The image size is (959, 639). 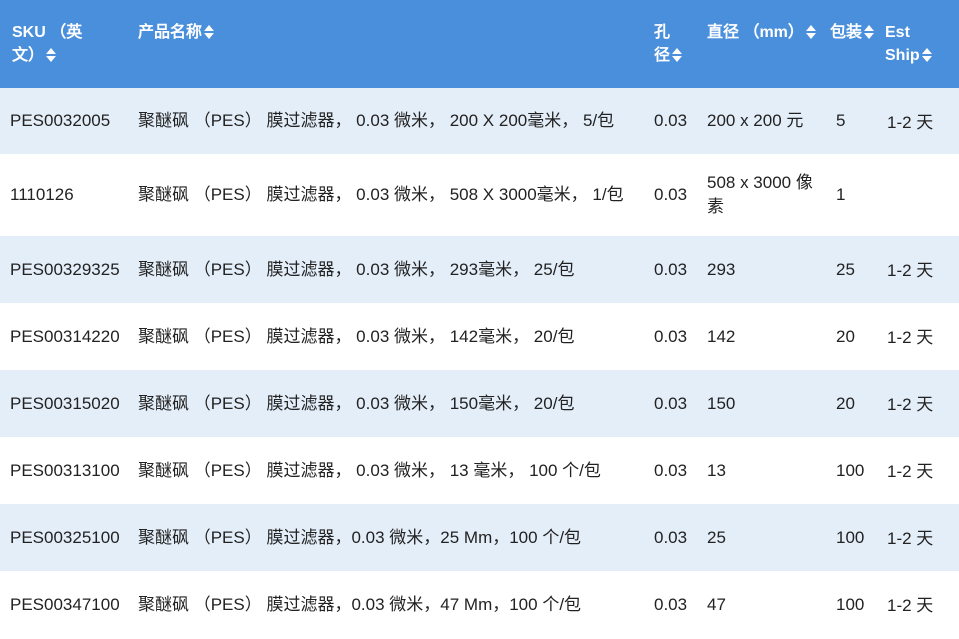 I want to click on cell-diameter: 508 x 3000 像素, so click(x=760, y=194).